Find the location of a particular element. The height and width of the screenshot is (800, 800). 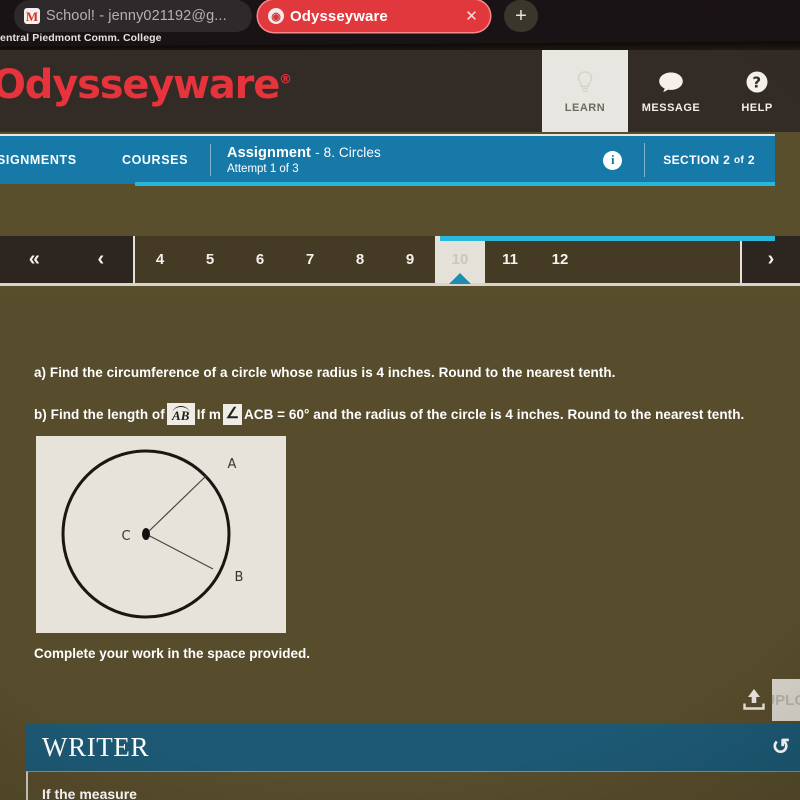

new-tab-button: + is located at coordinates (521, 16).